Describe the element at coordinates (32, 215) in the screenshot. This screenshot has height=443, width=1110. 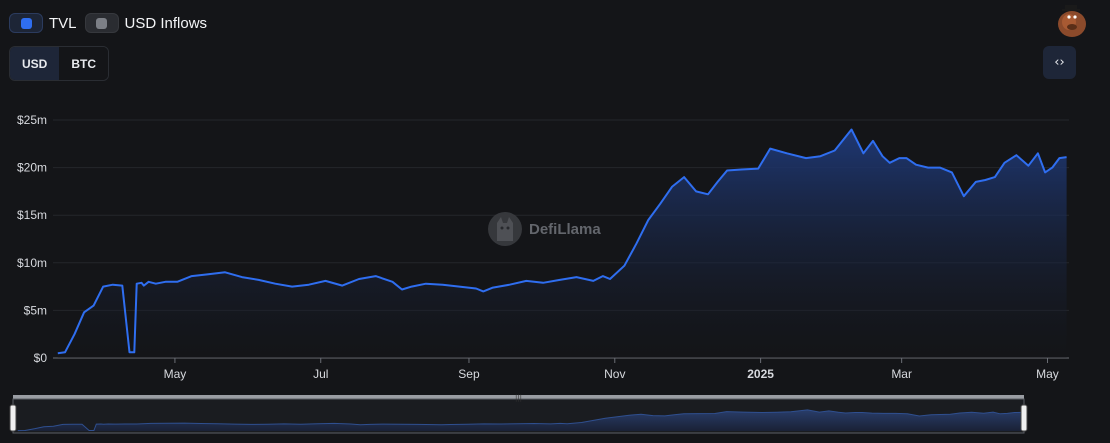
I see `y-tick-label: $15m` at that location.